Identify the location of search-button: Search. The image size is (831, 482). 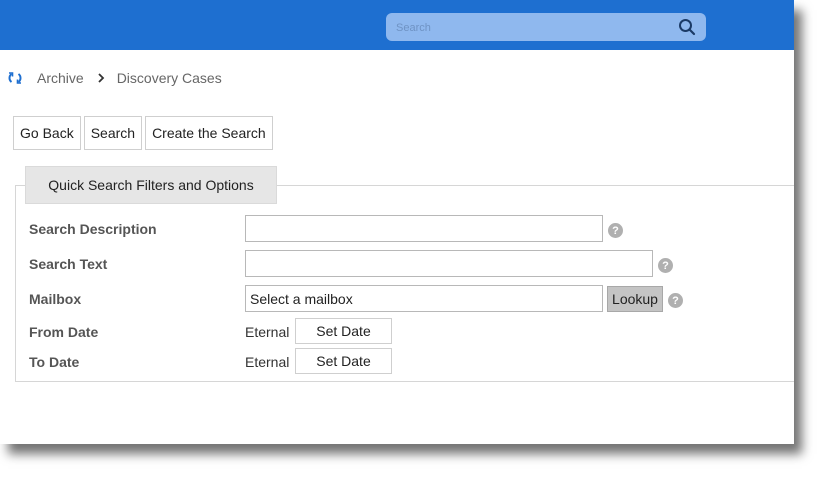
(113, 133).